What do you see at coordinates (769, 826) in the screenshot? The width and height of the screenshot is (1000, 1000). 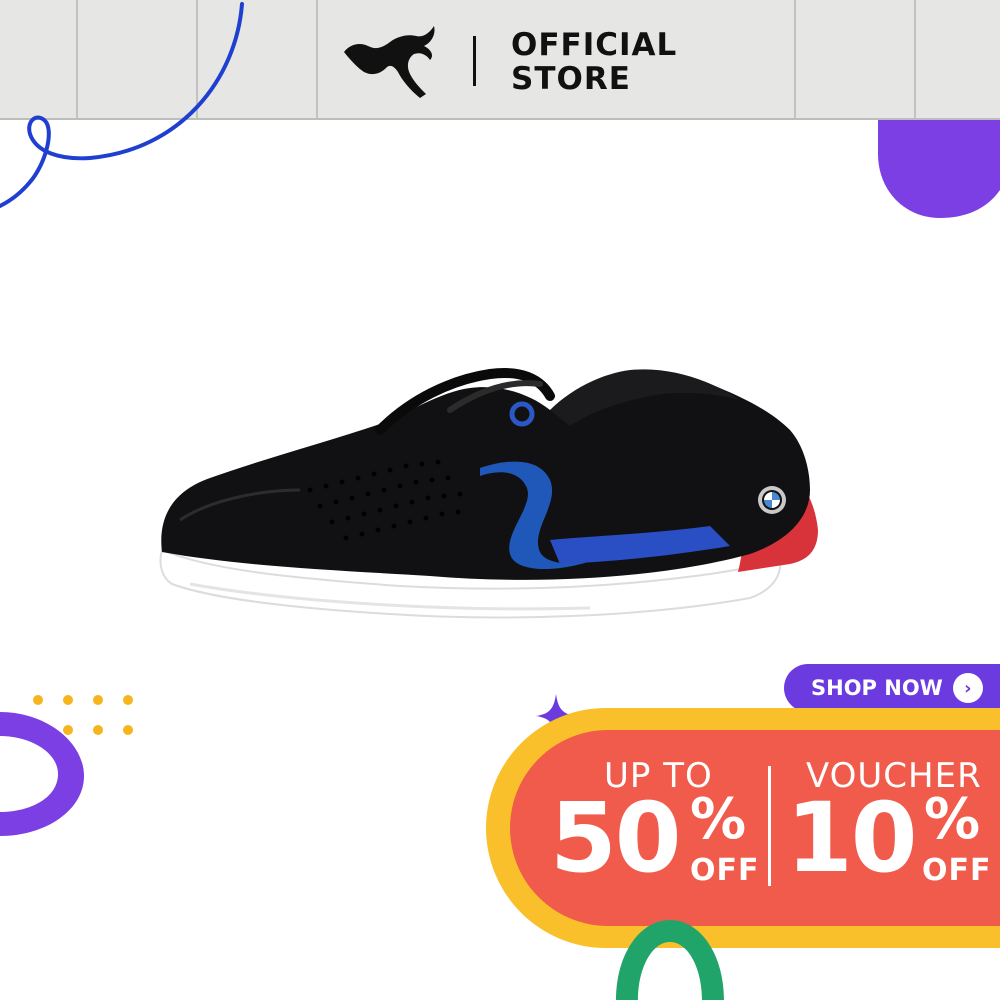 I see `offer-divider` at bounding box center [769, 826].